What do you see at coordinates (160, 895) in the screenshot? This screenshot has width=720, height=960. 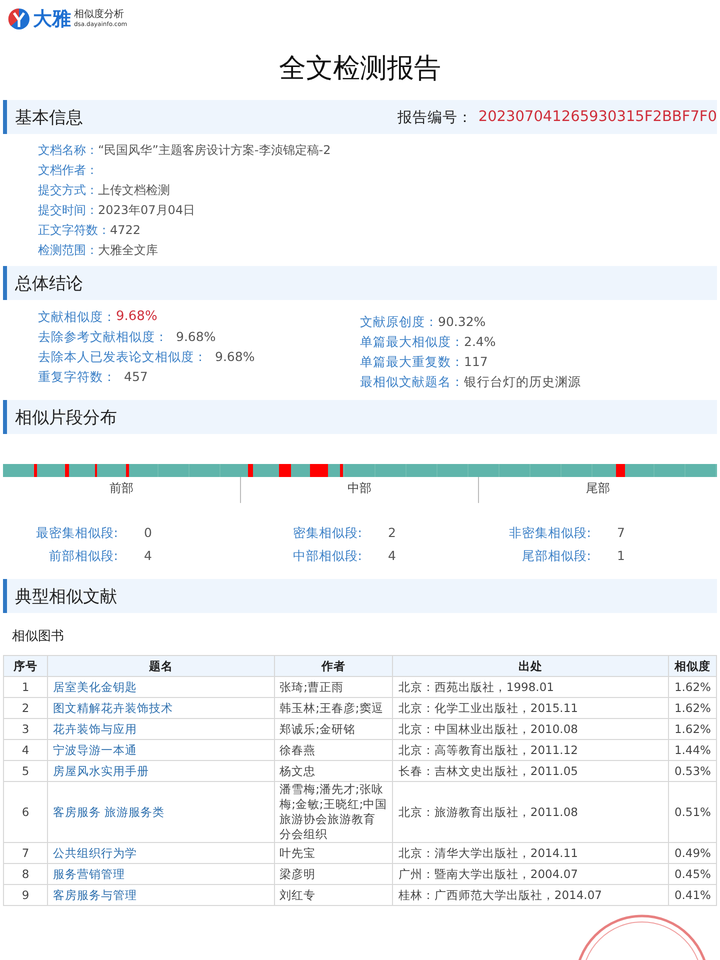 I see `book-title-link: 客房服务与管理` at bounding box center [160, 895].